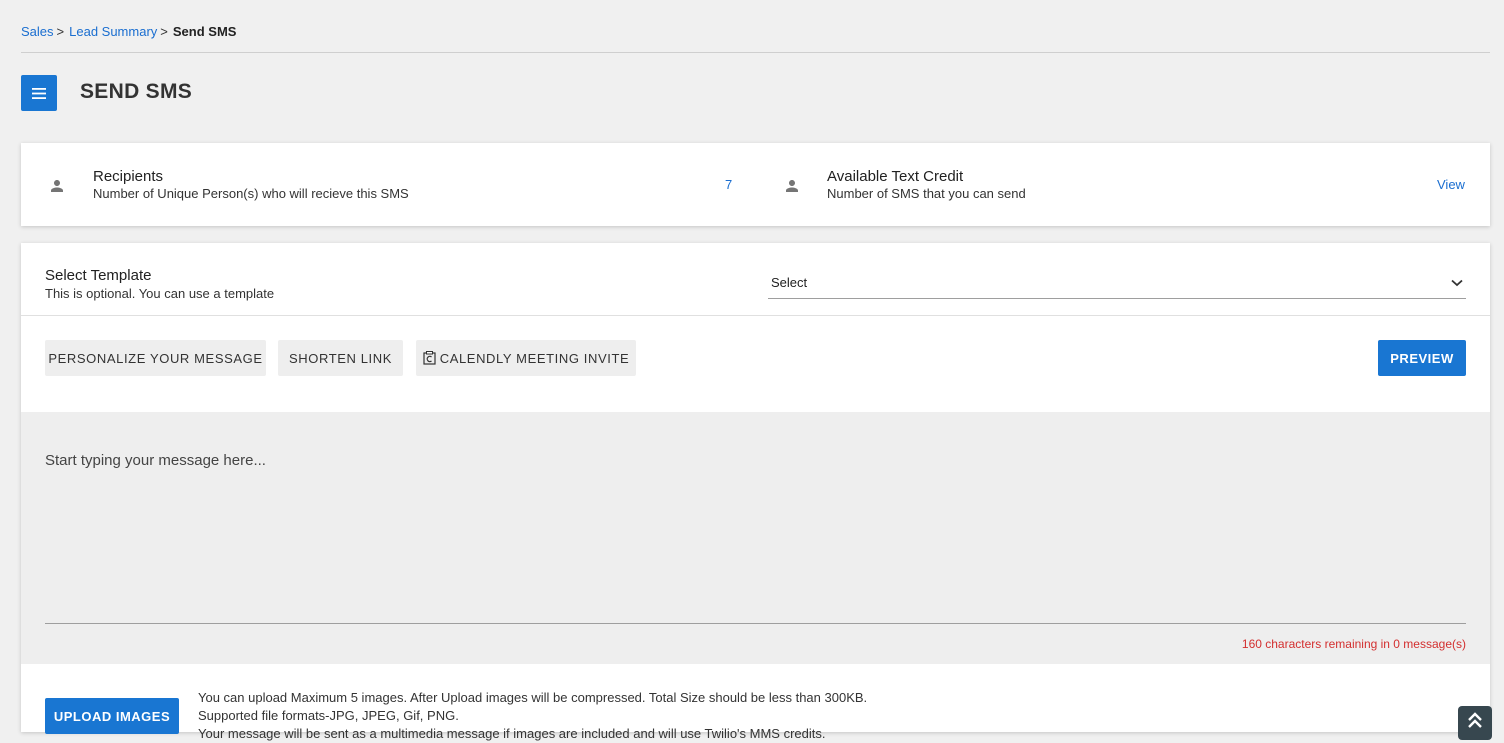 The width and height of the screenshot is (1504, 743). Describe the element at coordinates (789, 282) in the screenshot. I see `template-select-value: Select` at that location.